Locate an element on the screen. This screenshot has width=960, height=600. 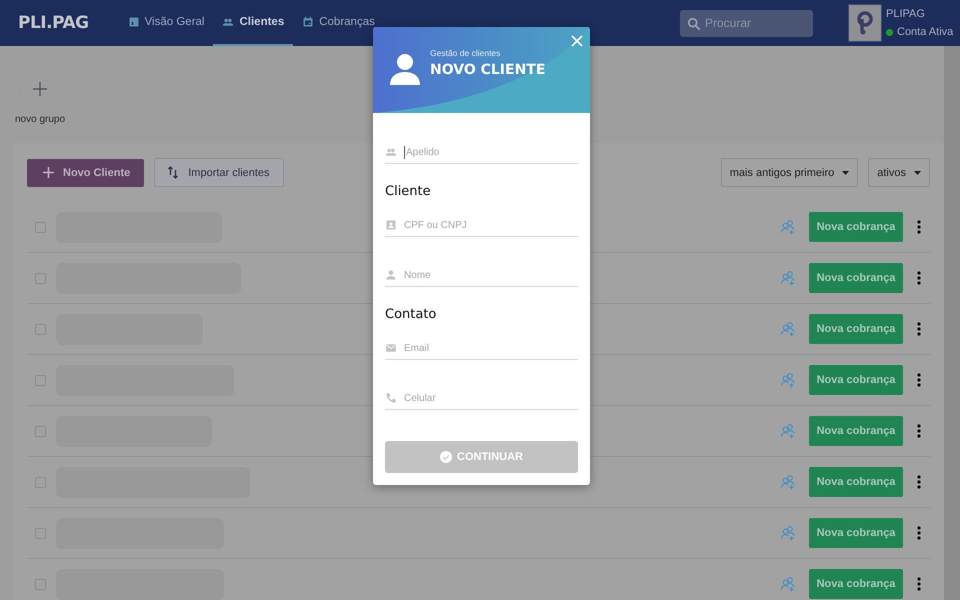
scrollbar is located at coordinates (952, 323).